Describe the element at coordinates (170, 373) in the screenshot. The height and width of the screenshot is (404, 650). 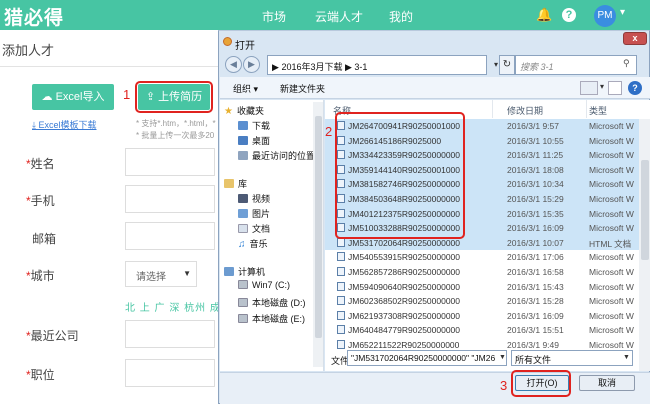
I see `position-field` at that location.